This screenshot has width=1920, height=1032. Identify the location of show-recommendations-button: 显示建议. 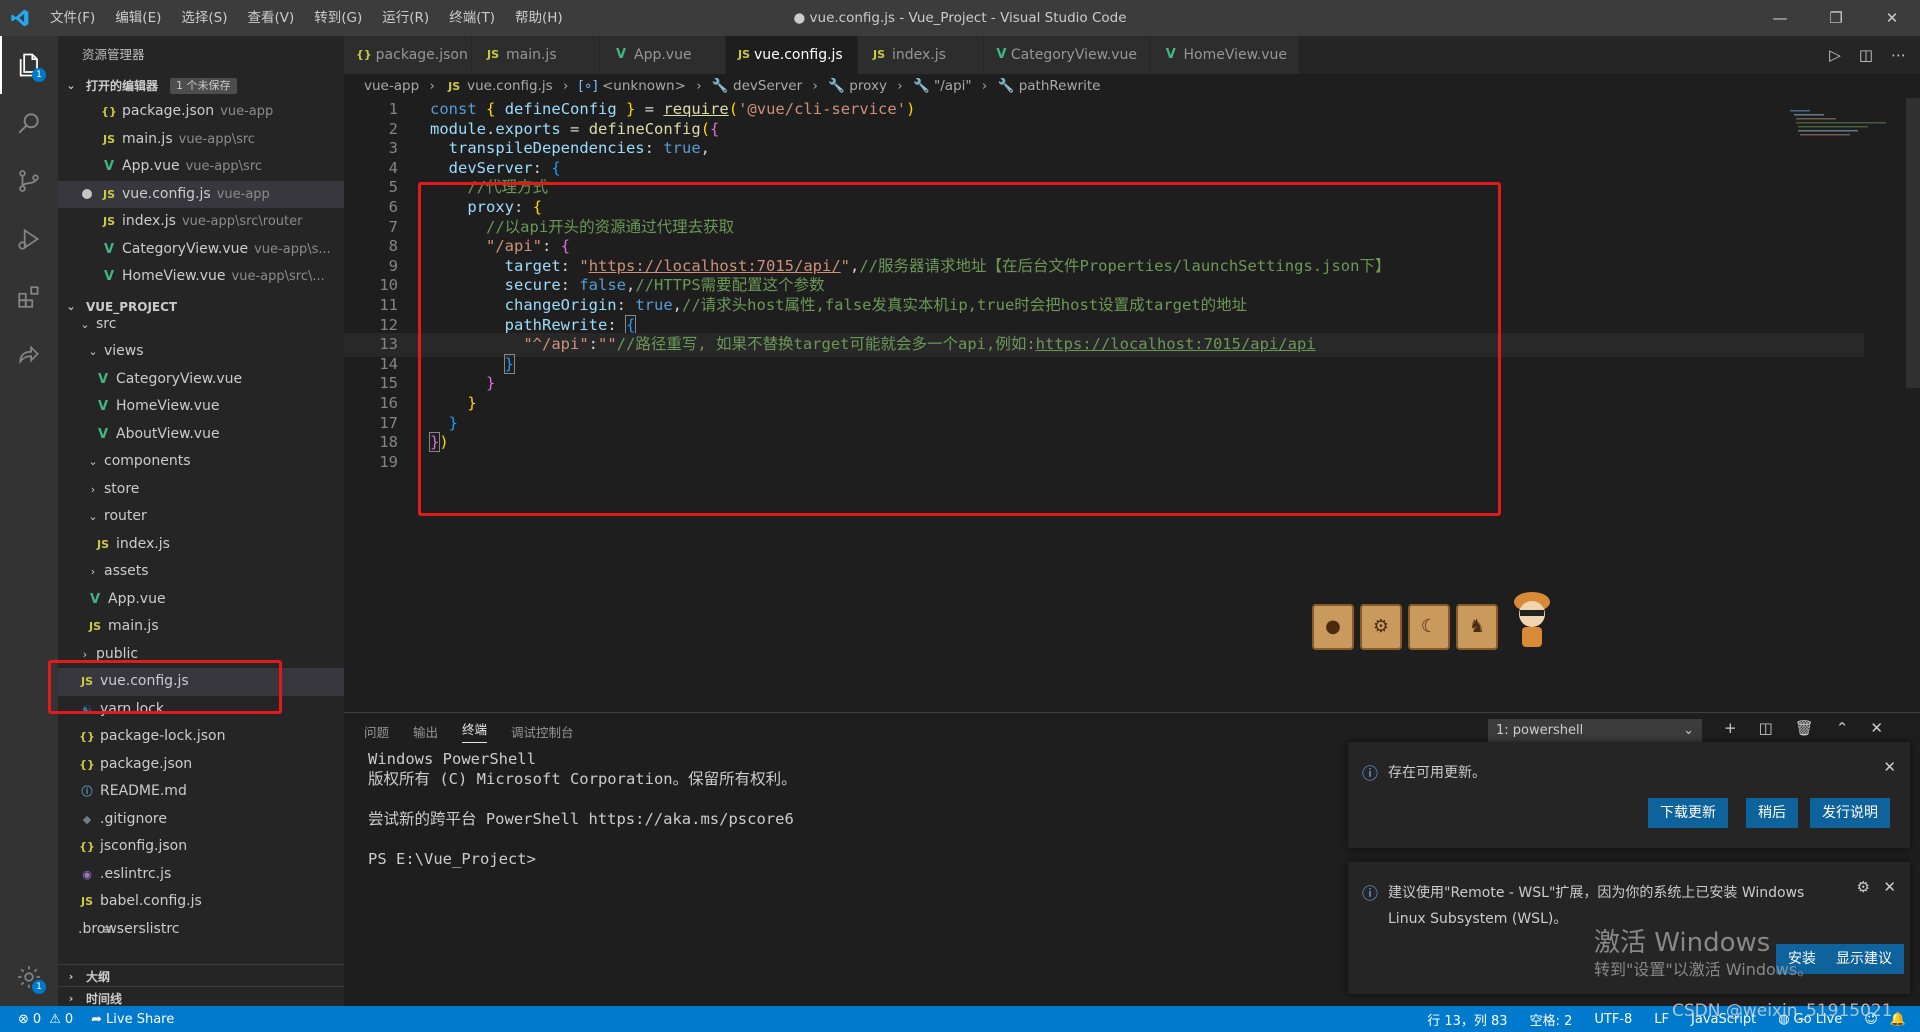
(1864, 959).